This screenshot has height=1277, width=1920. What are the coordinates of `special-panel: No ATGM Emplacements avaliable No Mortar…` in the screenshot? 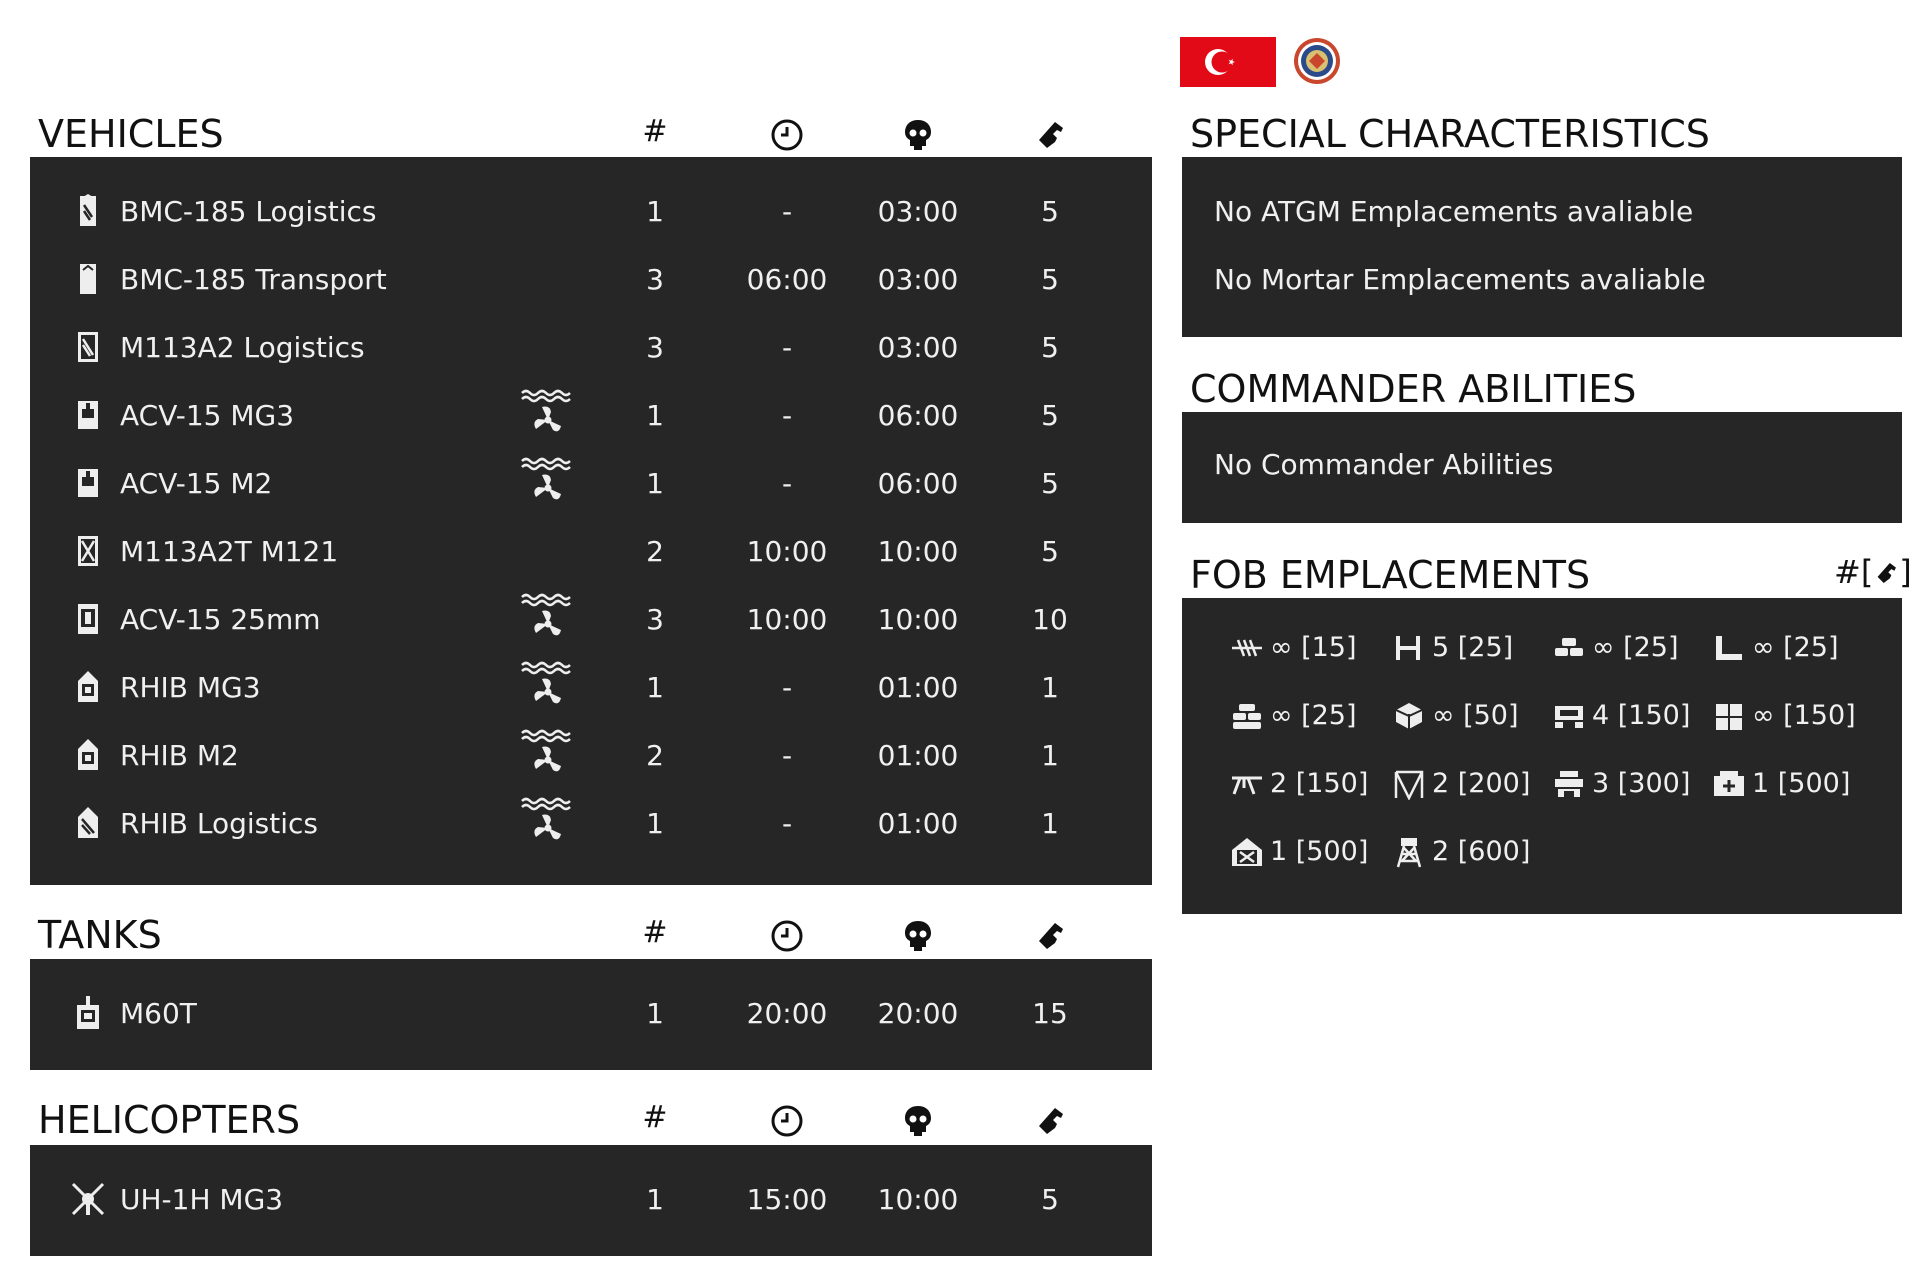 It's located at (1542, 247).